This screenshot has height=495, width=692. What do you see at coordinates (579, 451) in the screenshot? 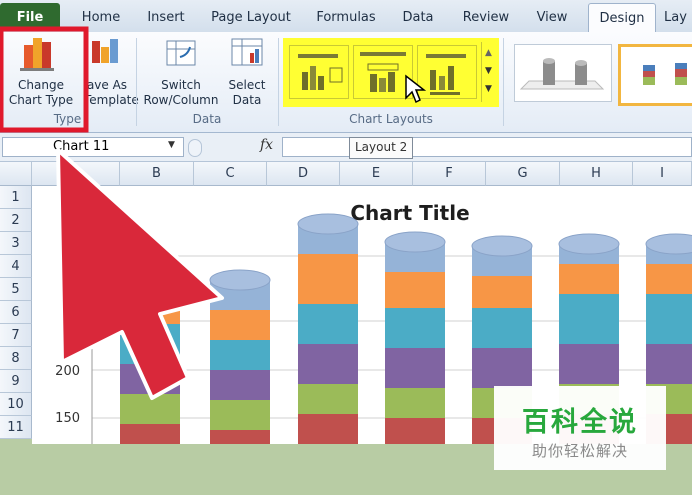
I see `watermark-tagline: 助你轻松解决` at bounding box center [579, 451].